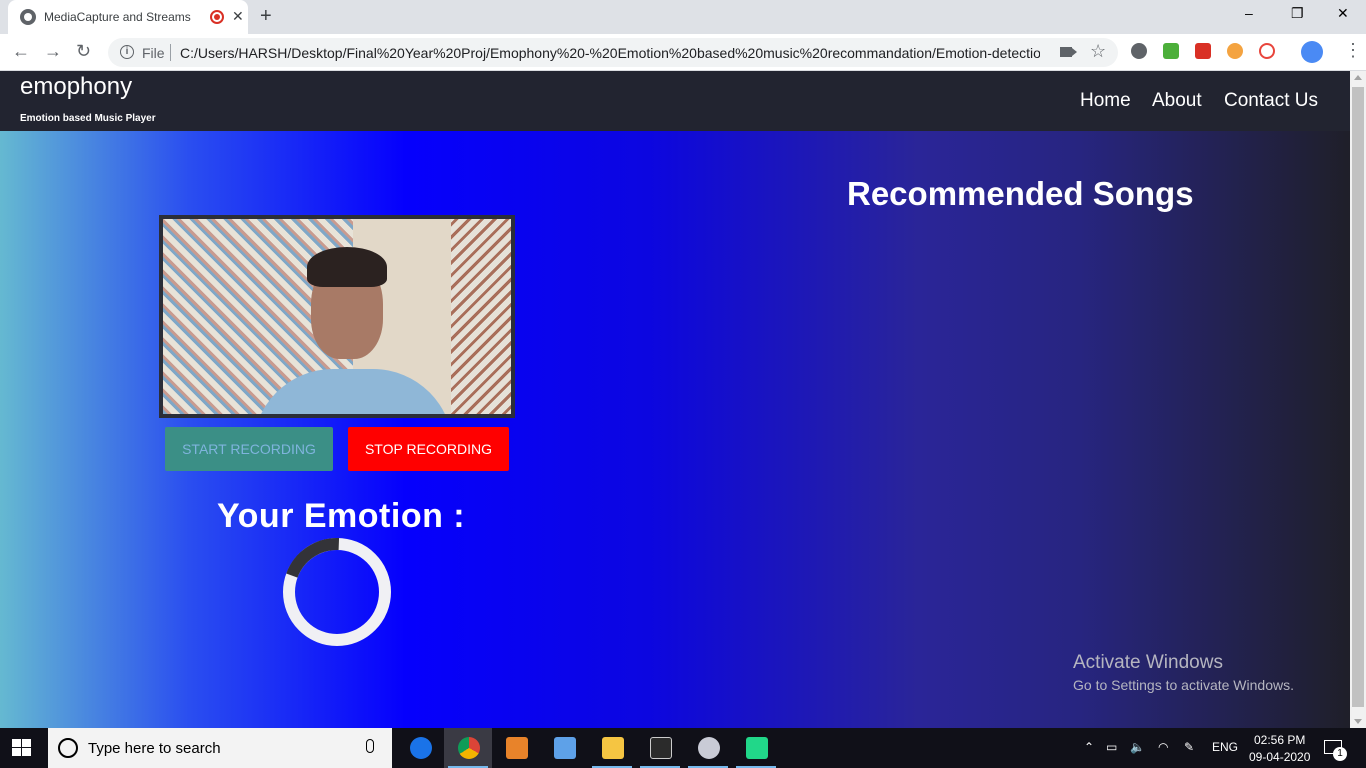  What do you see at coordinates (170, 52) in the screenshot?
I see `divider` at bounding box center [170, 52].